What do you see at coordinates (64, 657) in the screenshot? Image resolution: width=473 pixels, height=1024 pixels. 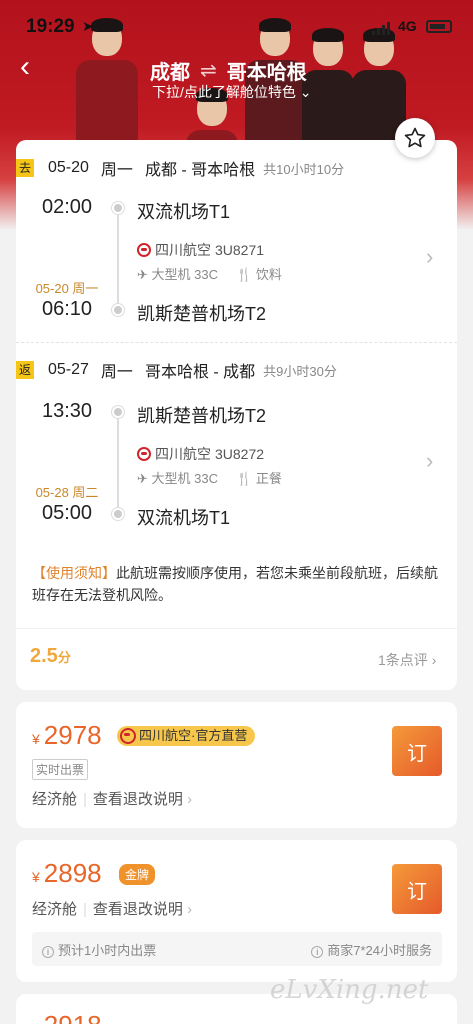 I see `rating-unit: 分` at bounding box center [64, 657].